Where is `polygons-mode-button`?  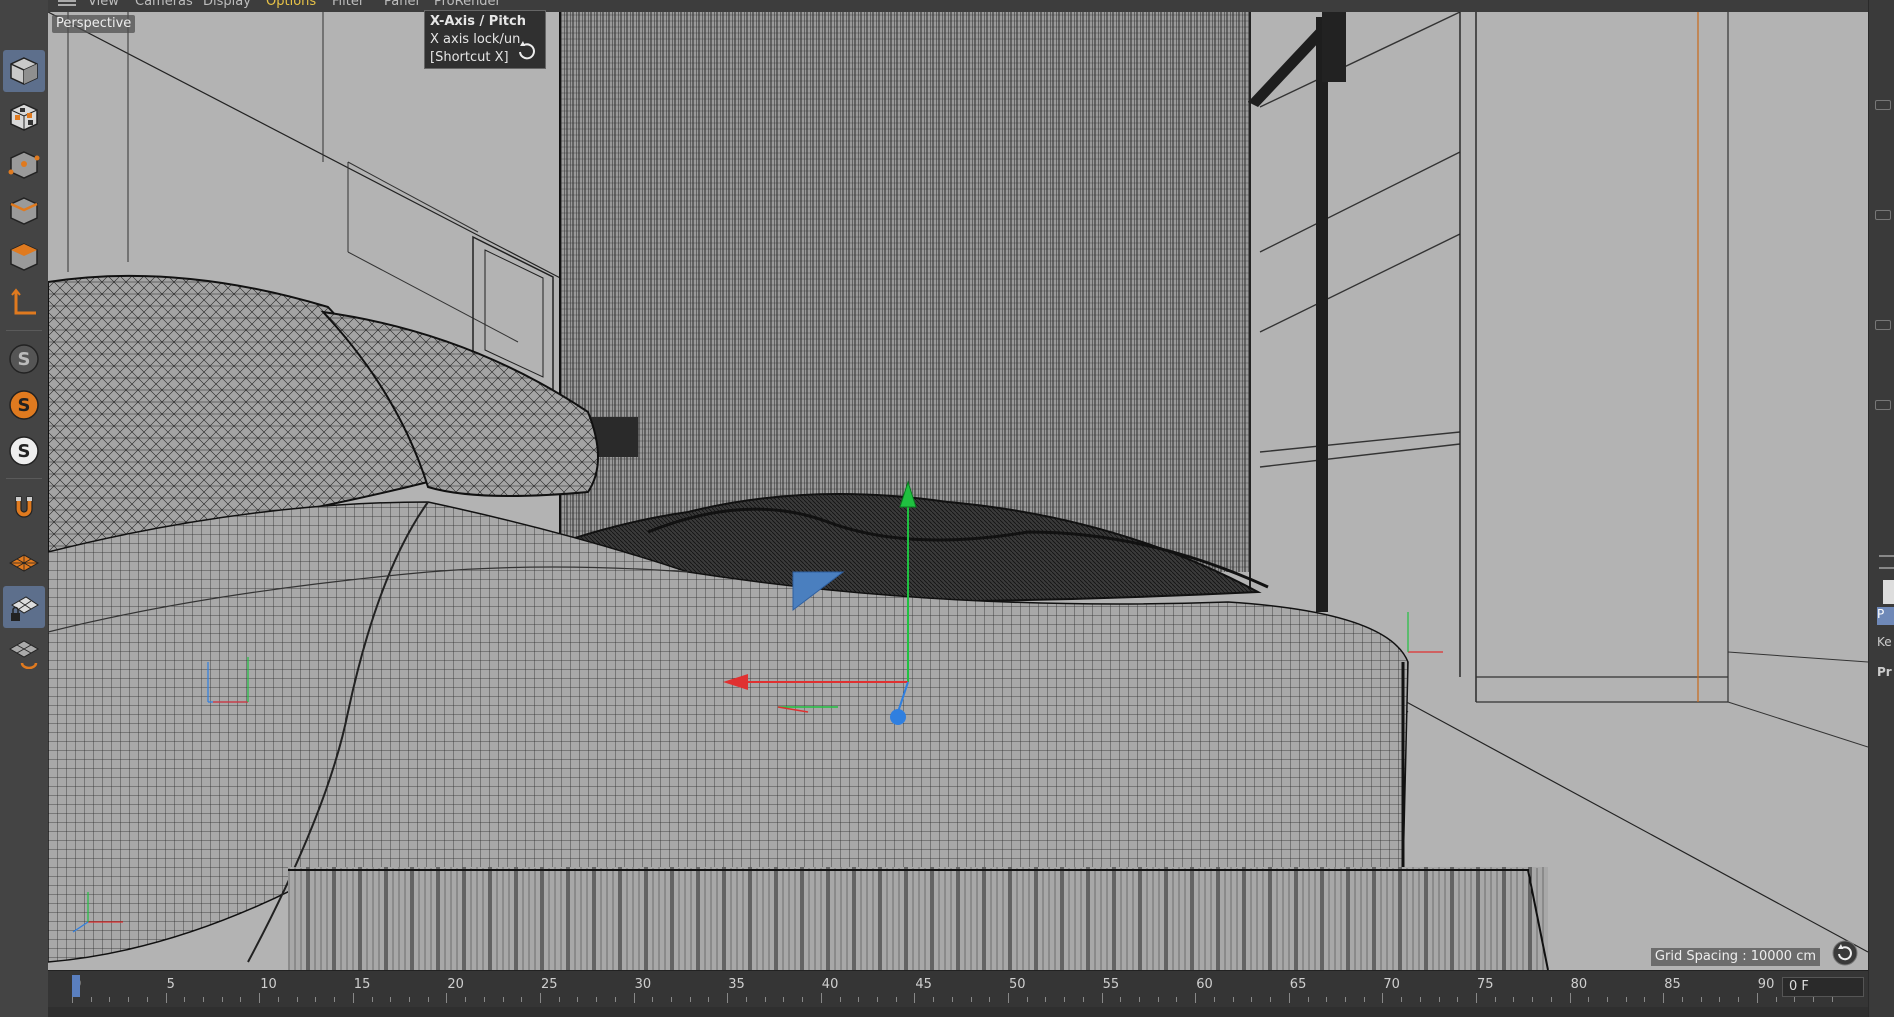
polygons-mode-button is located at coordinates (24, 257).